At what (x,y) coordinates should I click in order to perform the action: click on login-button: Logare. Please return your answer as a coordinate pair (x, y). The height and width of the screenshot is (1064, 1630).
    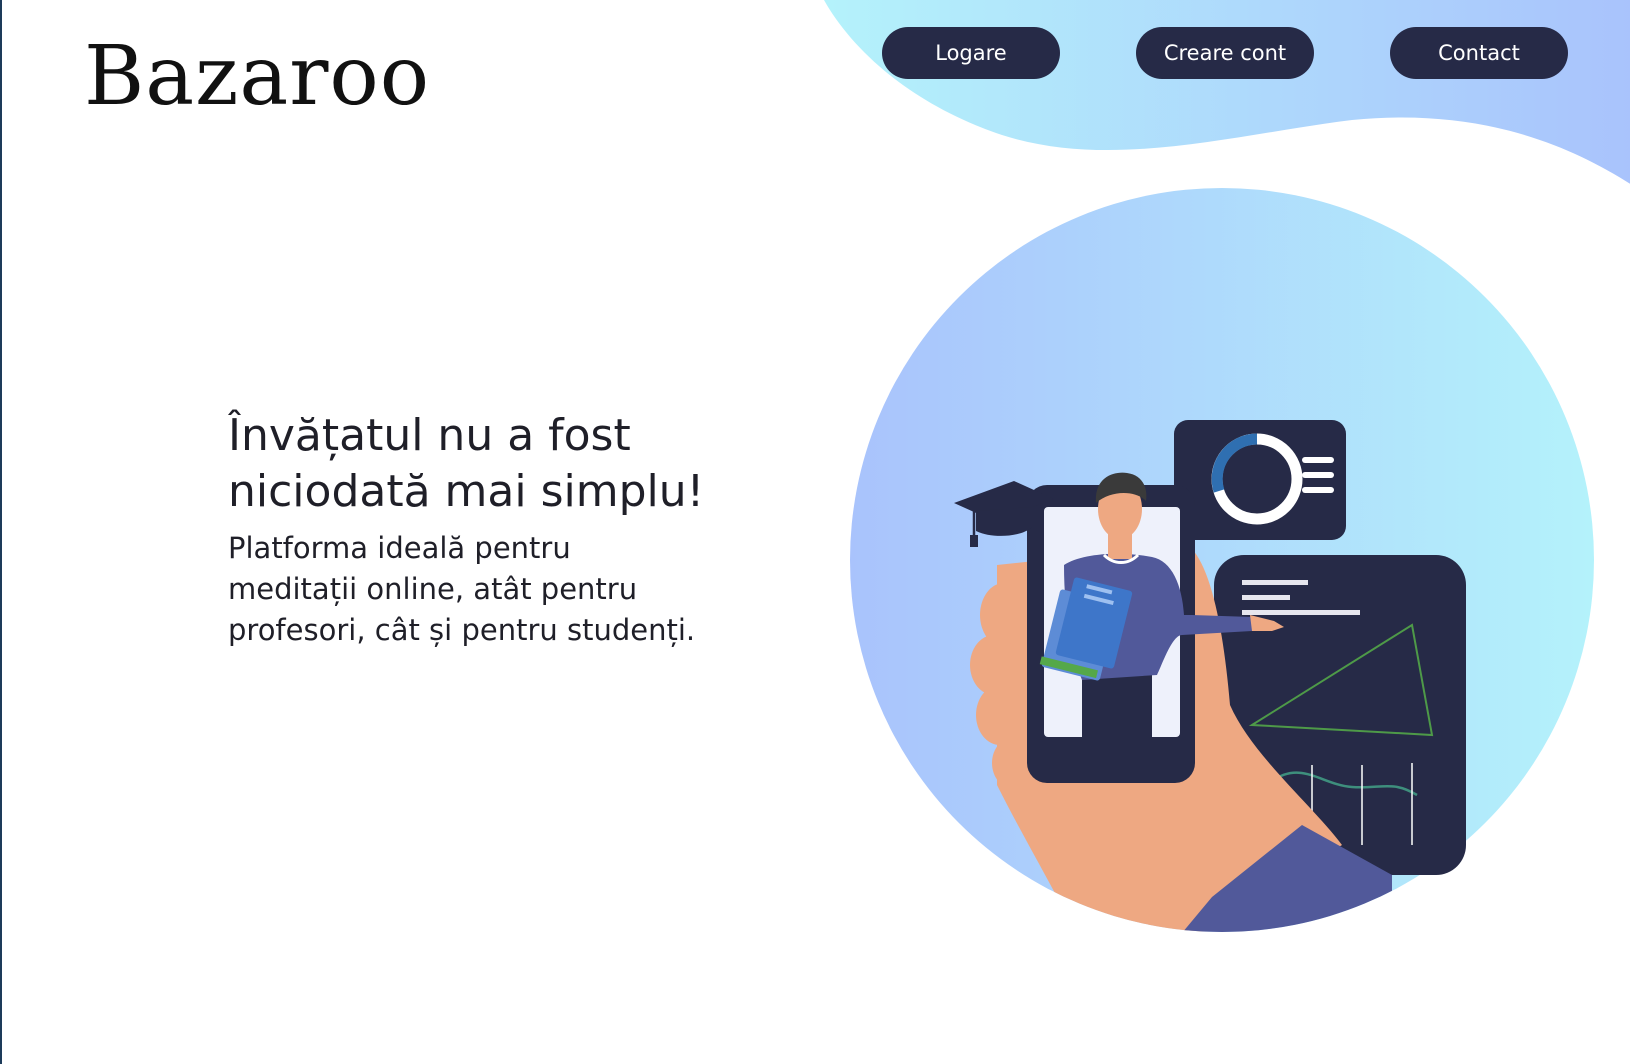
    Looking at the image, I should click on (971, 53).